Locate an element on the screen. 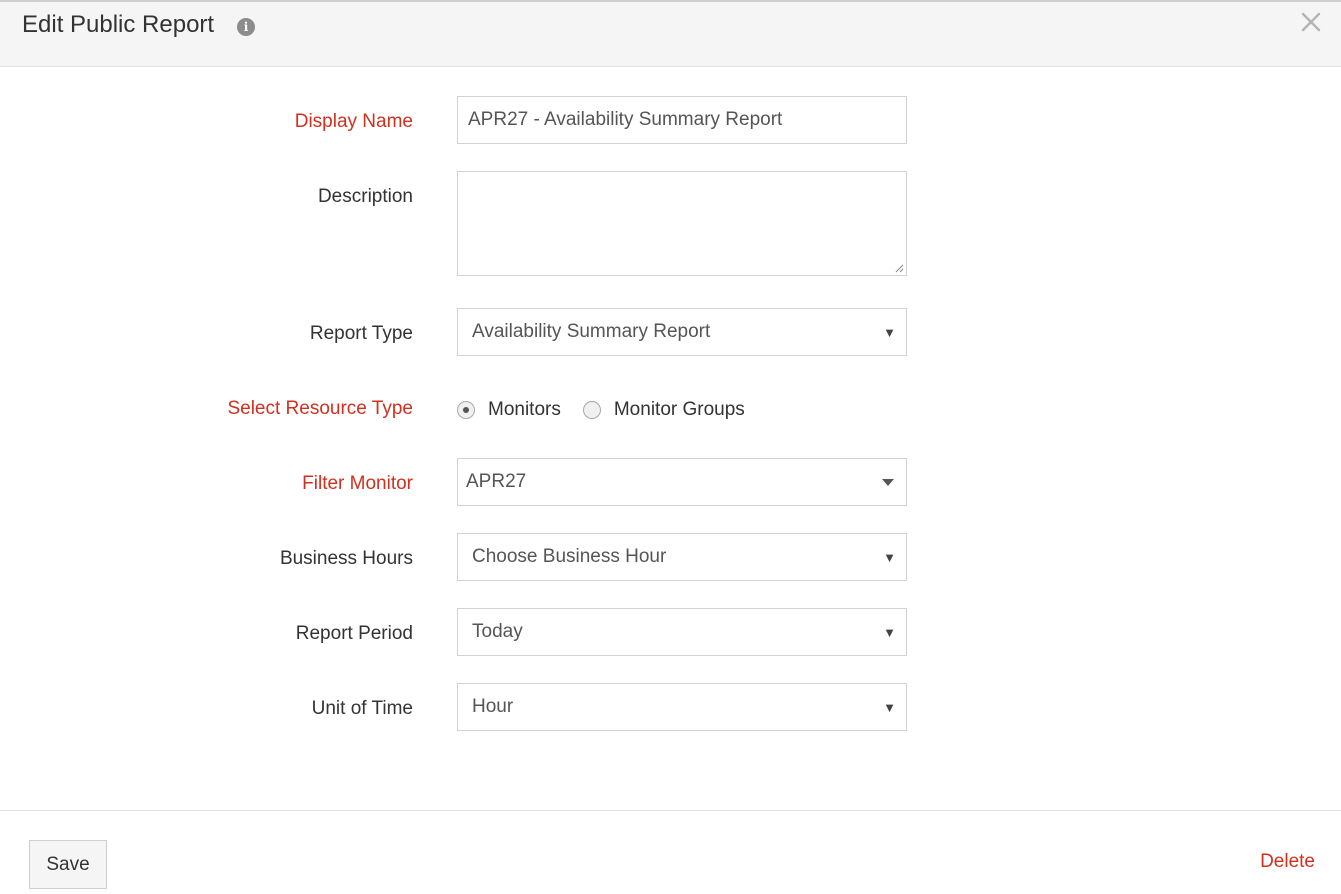  business-hours-select: Choose Business Hour ▼ is located at coordinates (682, 557).